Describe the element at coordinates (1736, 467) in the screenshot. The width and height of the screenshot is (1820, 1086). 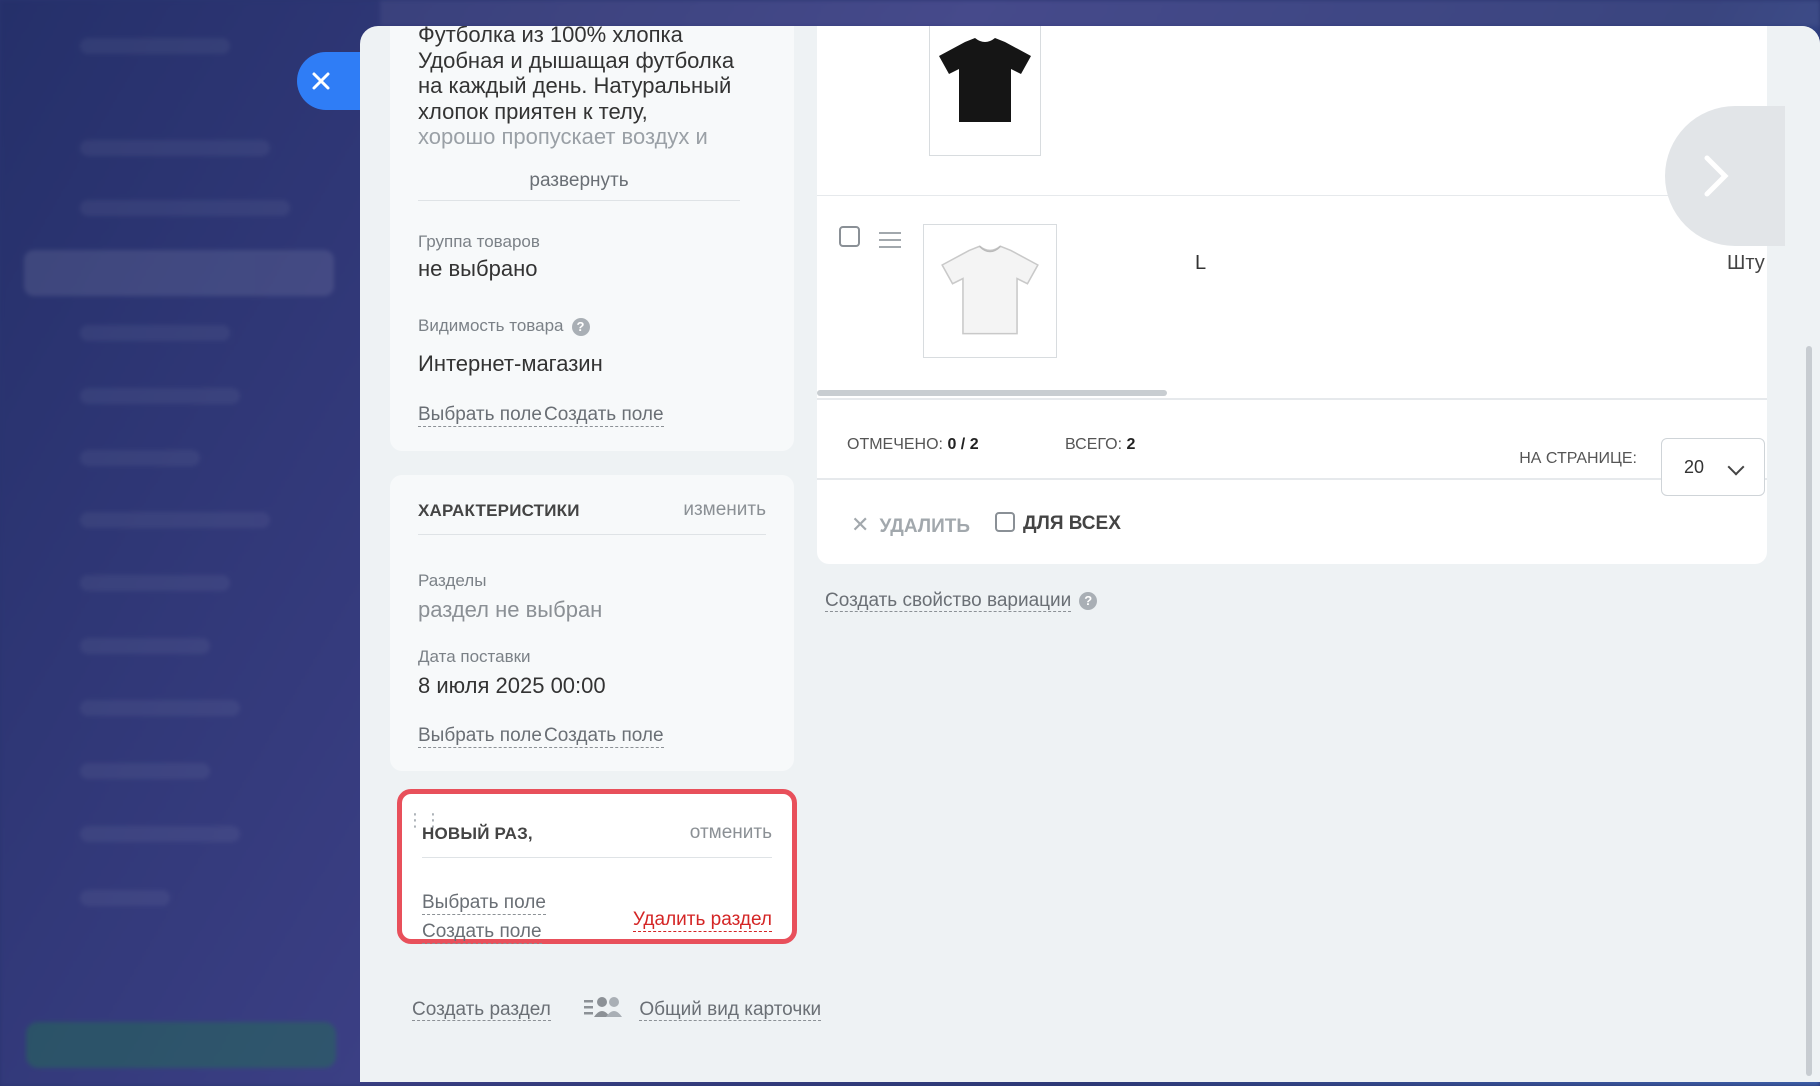
I see `chevron-down-icon` at that location.